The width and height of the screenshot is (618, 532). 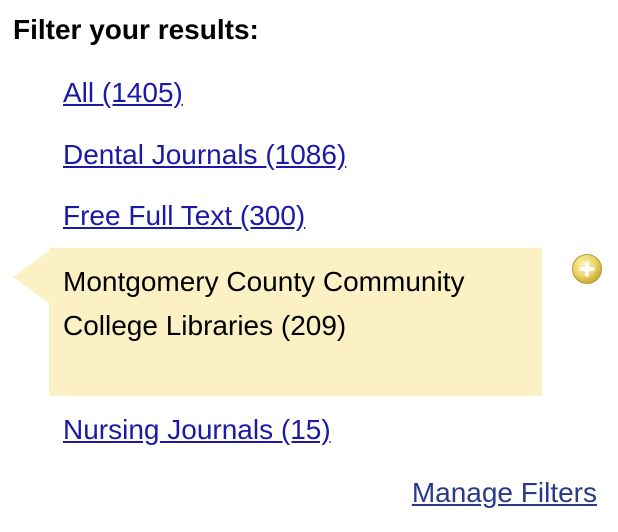 What do you see at coordinates (197, 430) in the screenshot?
I see `filter-link-nursing-journals: Nursing Journals (15)` at bounding box center [197, 430].